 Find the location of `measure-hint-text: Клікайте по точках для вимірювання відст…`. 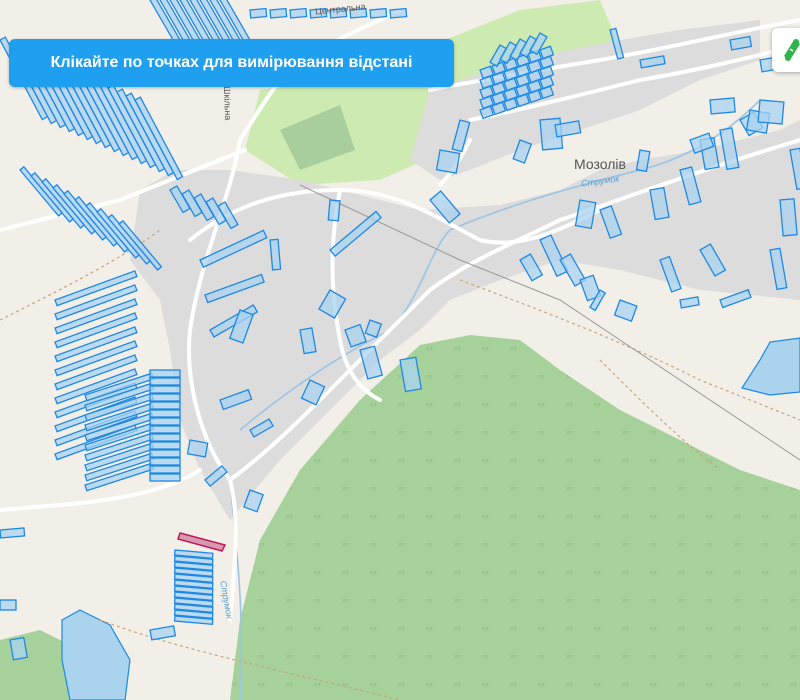

measure-hint-text: Клікайте по точках для вимірювання відст… is located at coordinates (231, 62).